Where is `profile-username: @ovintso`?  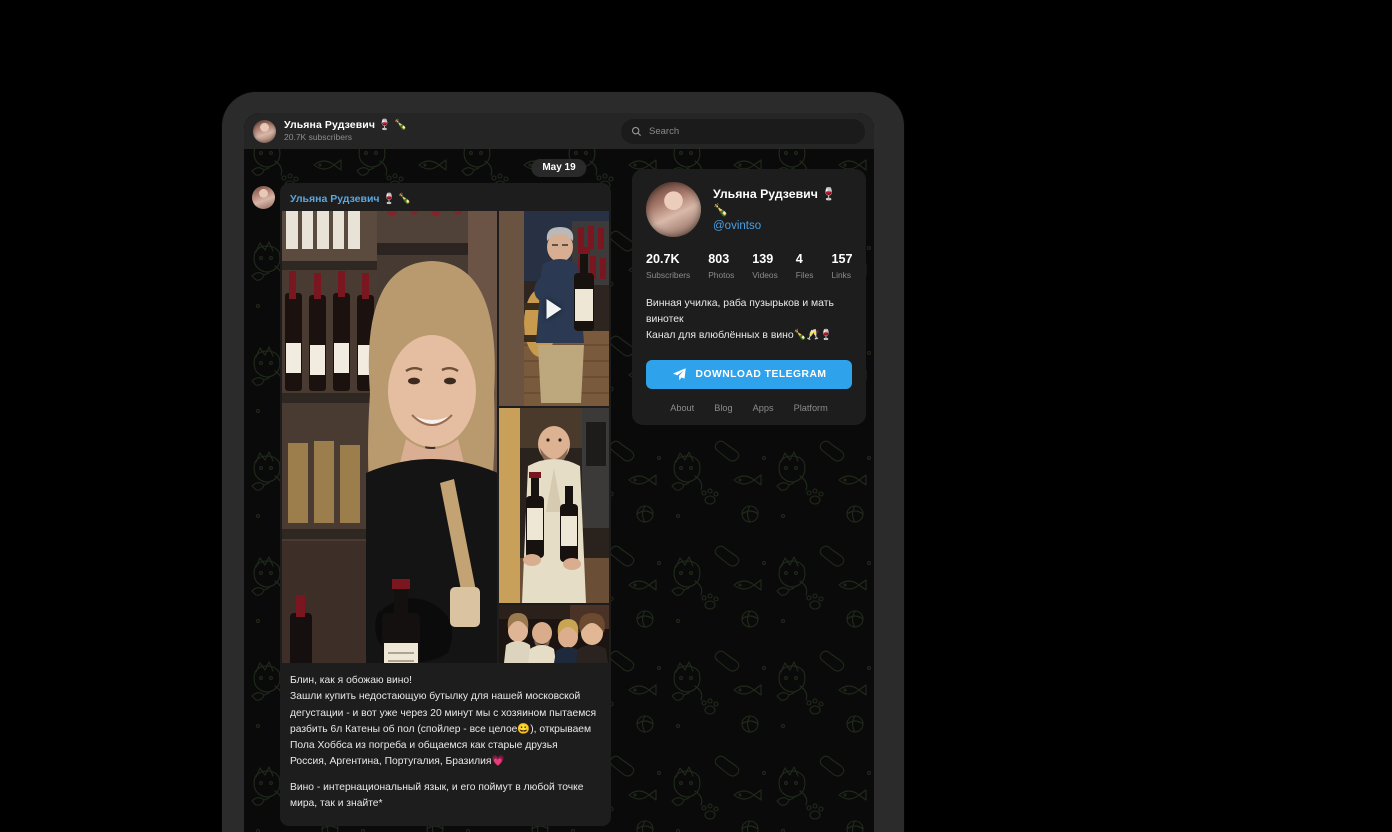 profile-username: @ovintso is located at coordinates (782, 226).